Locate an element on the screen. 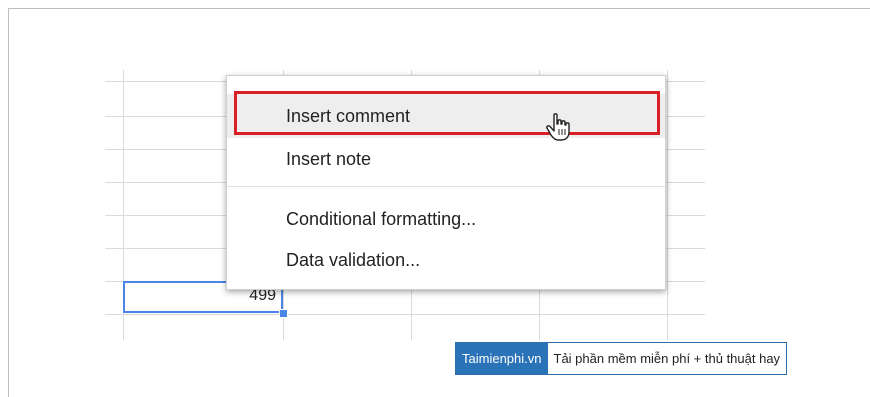  menu-item-insert-comment: Insert comment is located at coordinates (446, 116).